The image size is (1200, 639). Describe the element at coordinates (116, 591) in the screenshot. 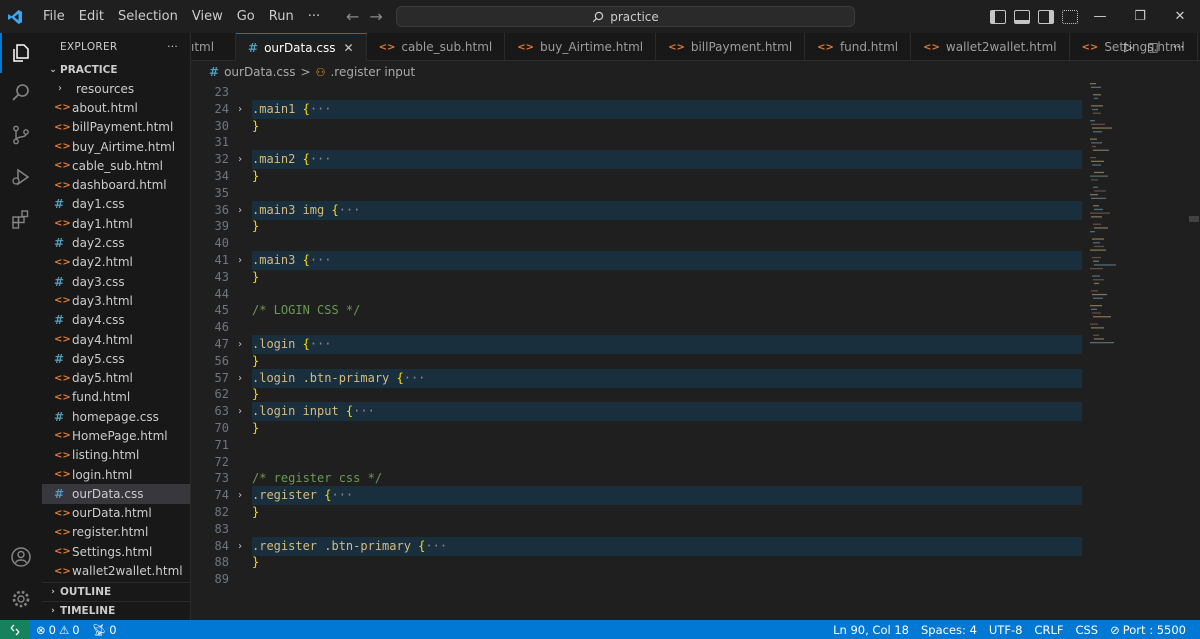

I see `outline-section: › OUTLINE` at that location.